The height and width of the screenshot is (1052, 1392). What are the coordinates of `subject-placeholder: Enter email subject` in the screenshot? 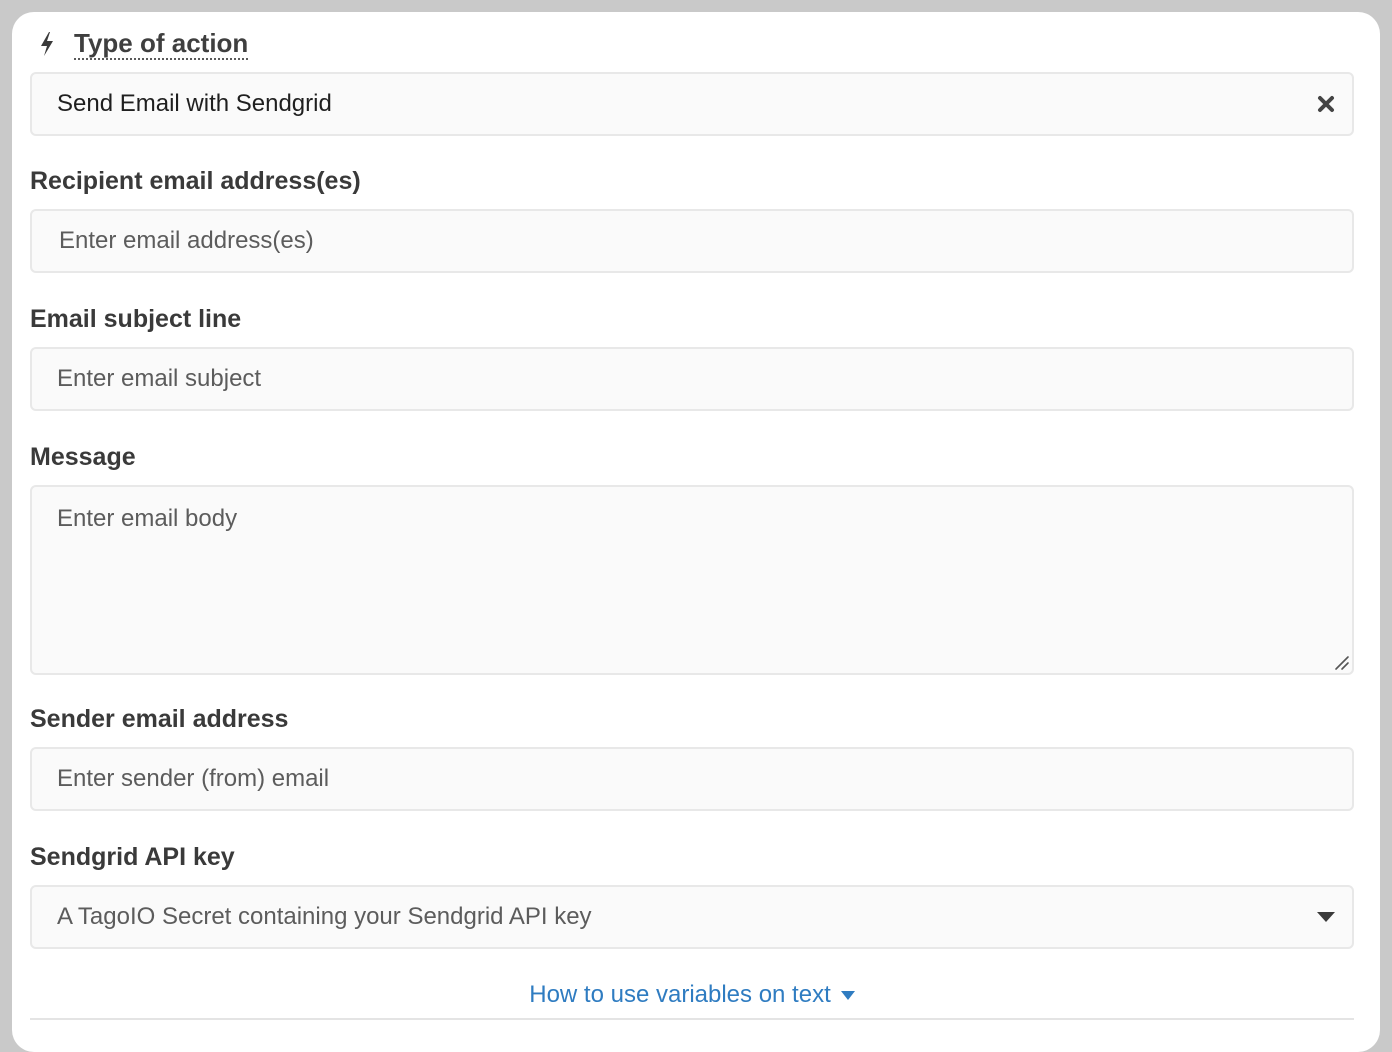 It's located at (159, 378).